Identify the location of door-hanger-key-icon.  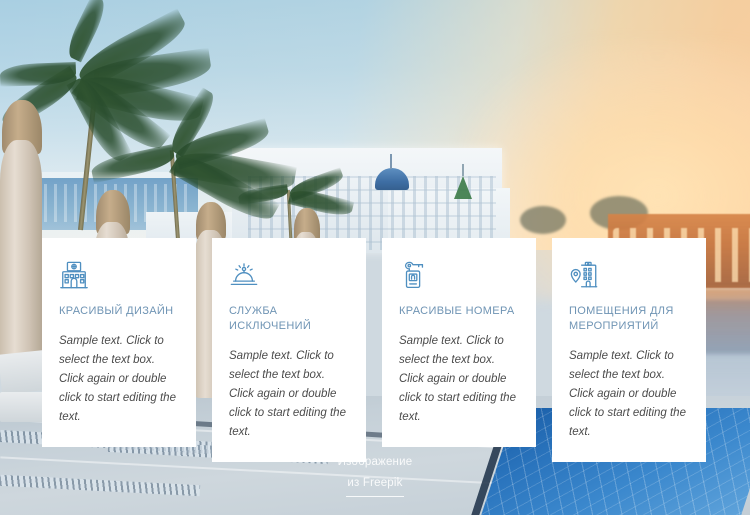
(414, 275).